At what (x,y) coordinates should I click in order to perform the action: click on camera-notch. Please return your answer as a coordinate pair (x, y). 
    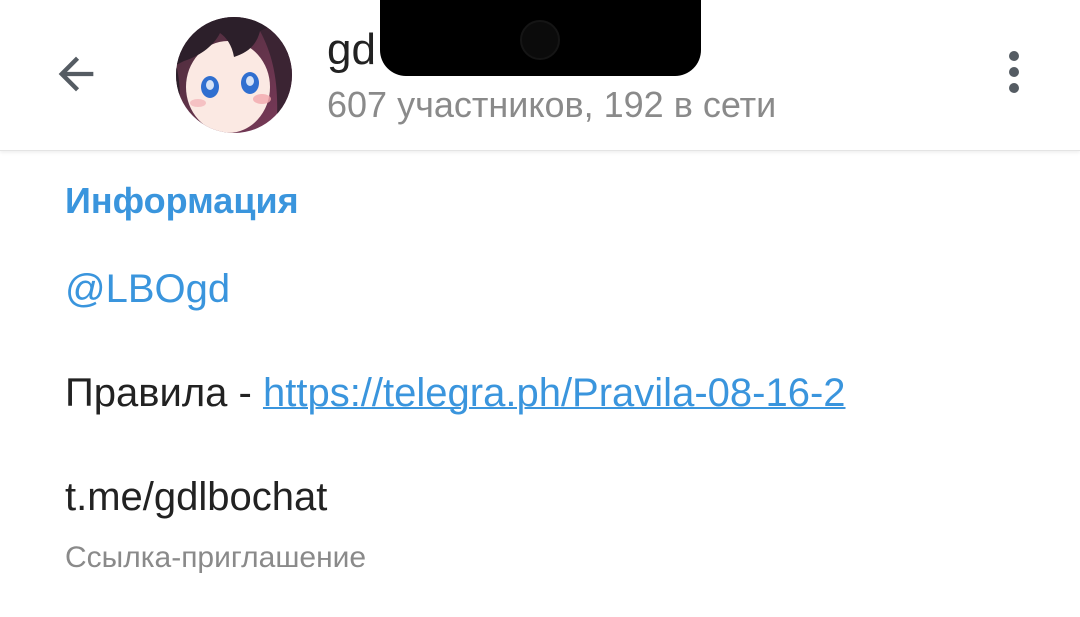
    Looking at the image, I should click on (540, 38).